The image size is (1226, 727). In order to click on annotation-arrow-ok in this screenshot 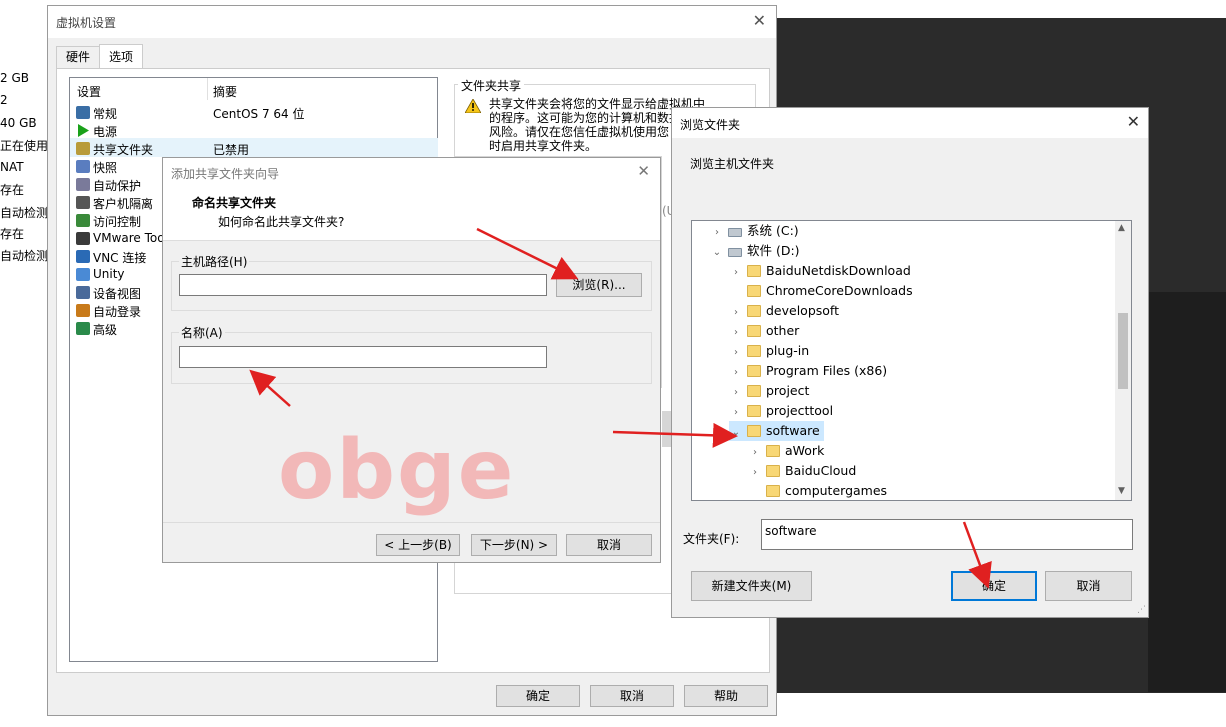, I will do `click(977, 555)`.